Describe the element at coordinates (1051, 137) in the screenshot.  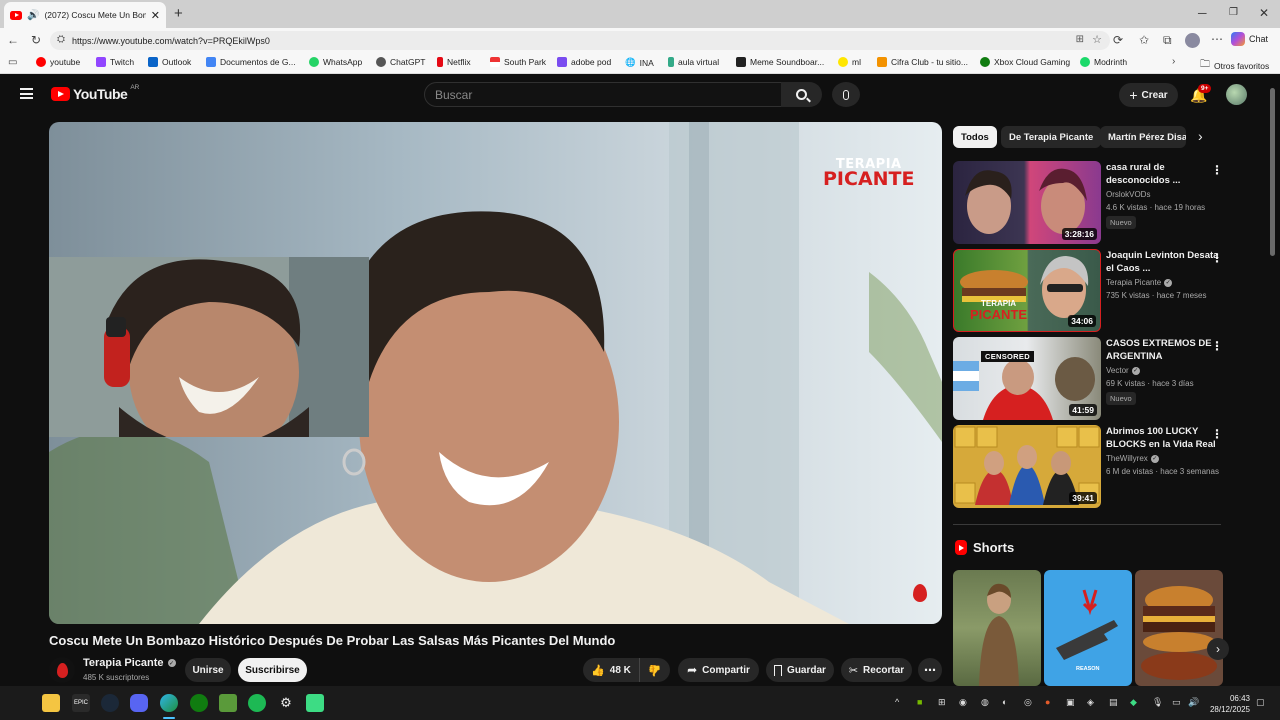
I see `chip-from-channel: De Terapia Picante` at that location.